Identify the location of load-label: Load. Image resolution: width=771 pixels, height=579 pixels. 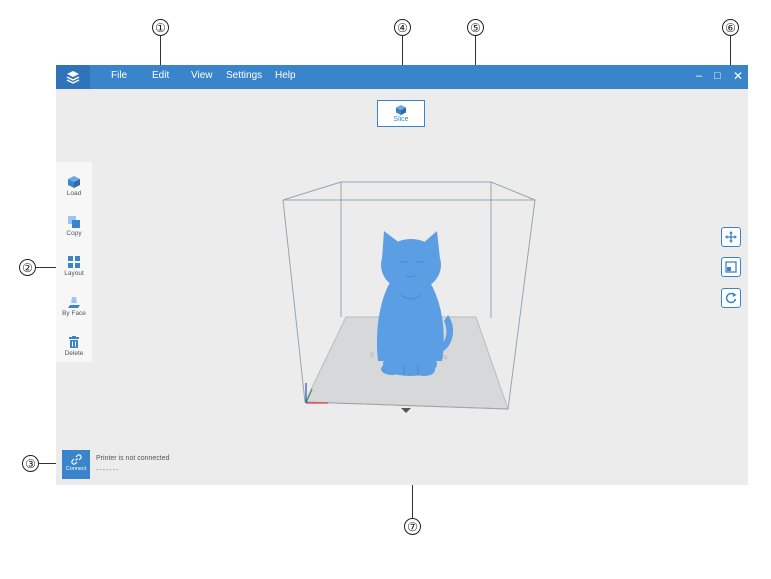
(74, 193).